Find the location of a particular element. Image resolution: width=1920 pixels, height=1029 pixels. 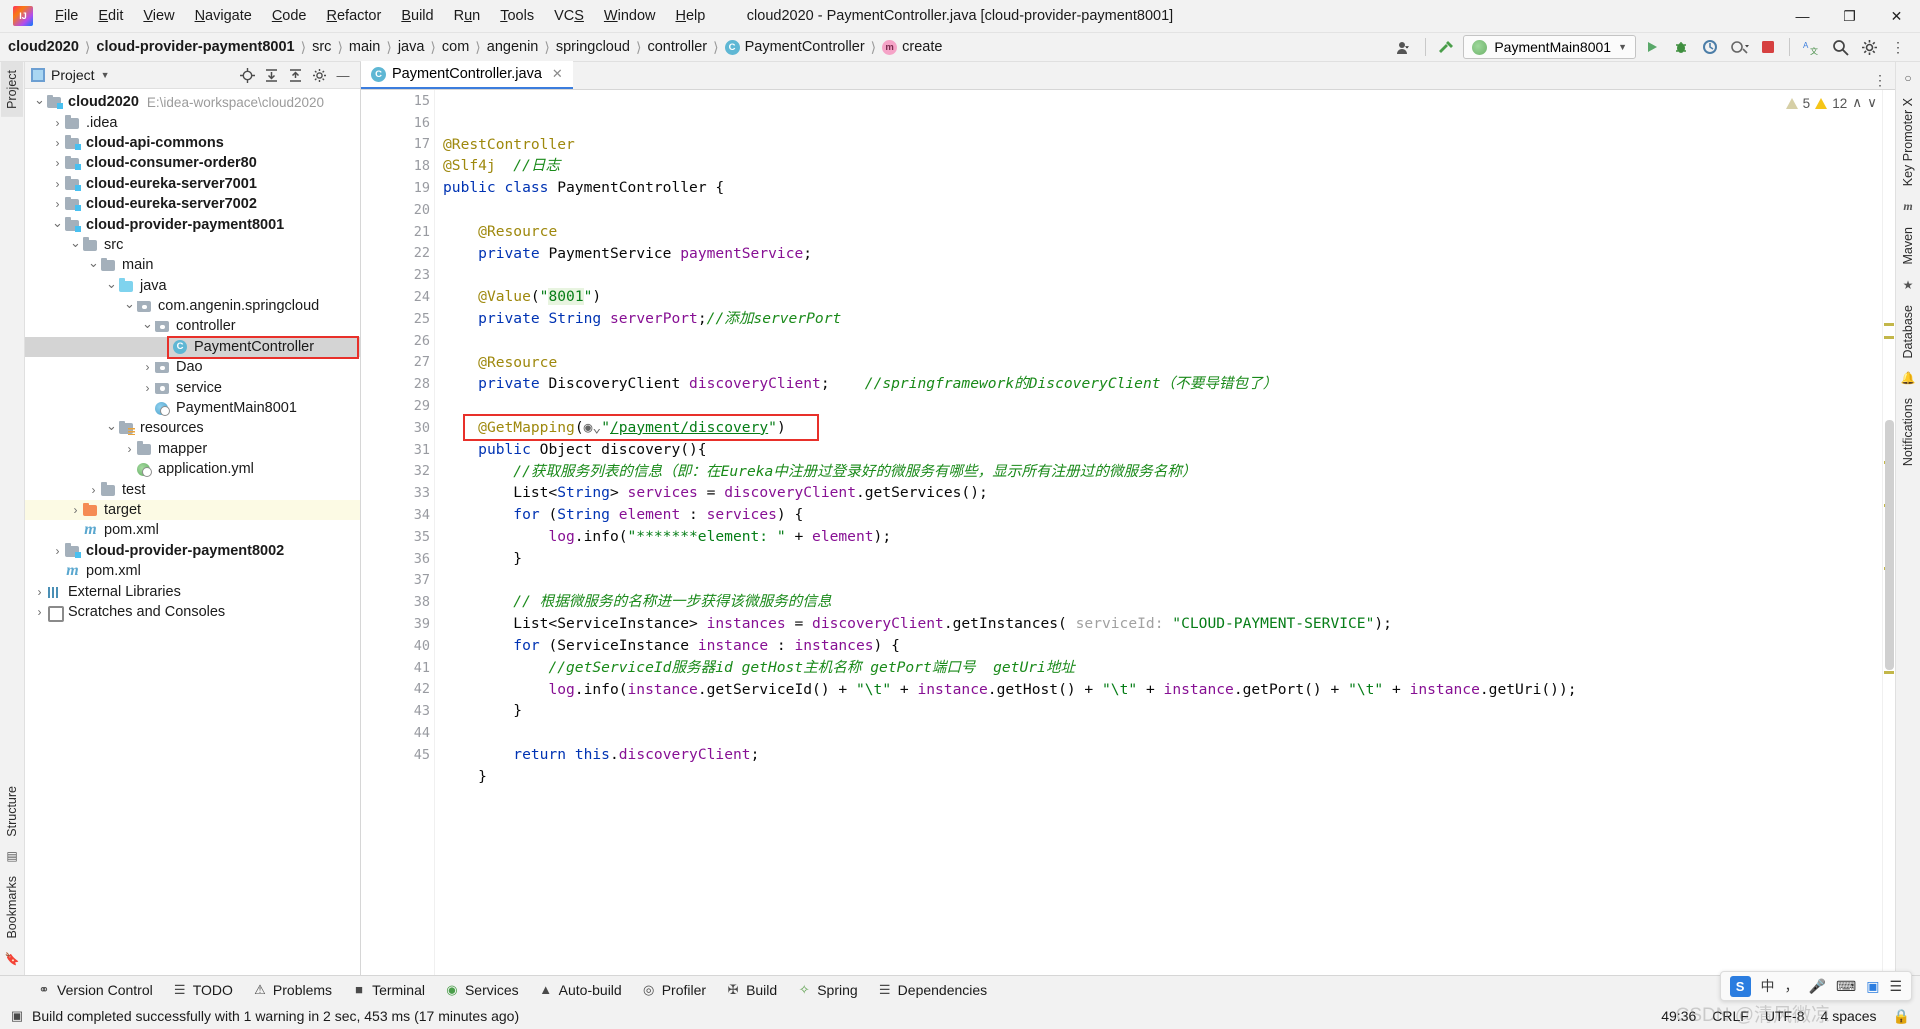

breadcrumb-cloud2020: cloud2020 is located at coordinates (43, 47).